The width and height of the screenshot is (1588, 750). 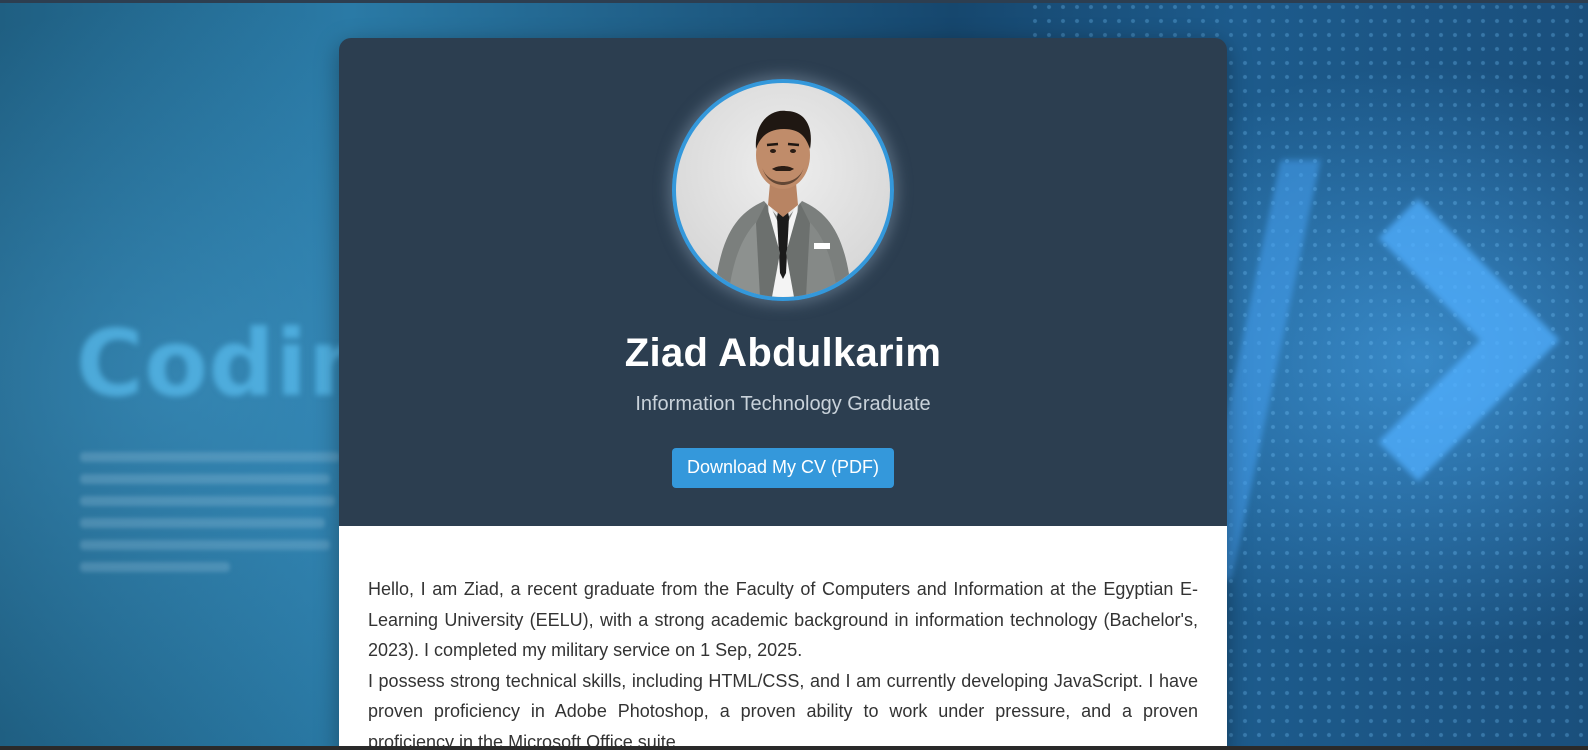 What do you see at coordinates (794, 748) in the screenshot?
I see `bottom-edge` at bounding box center [794, 748].